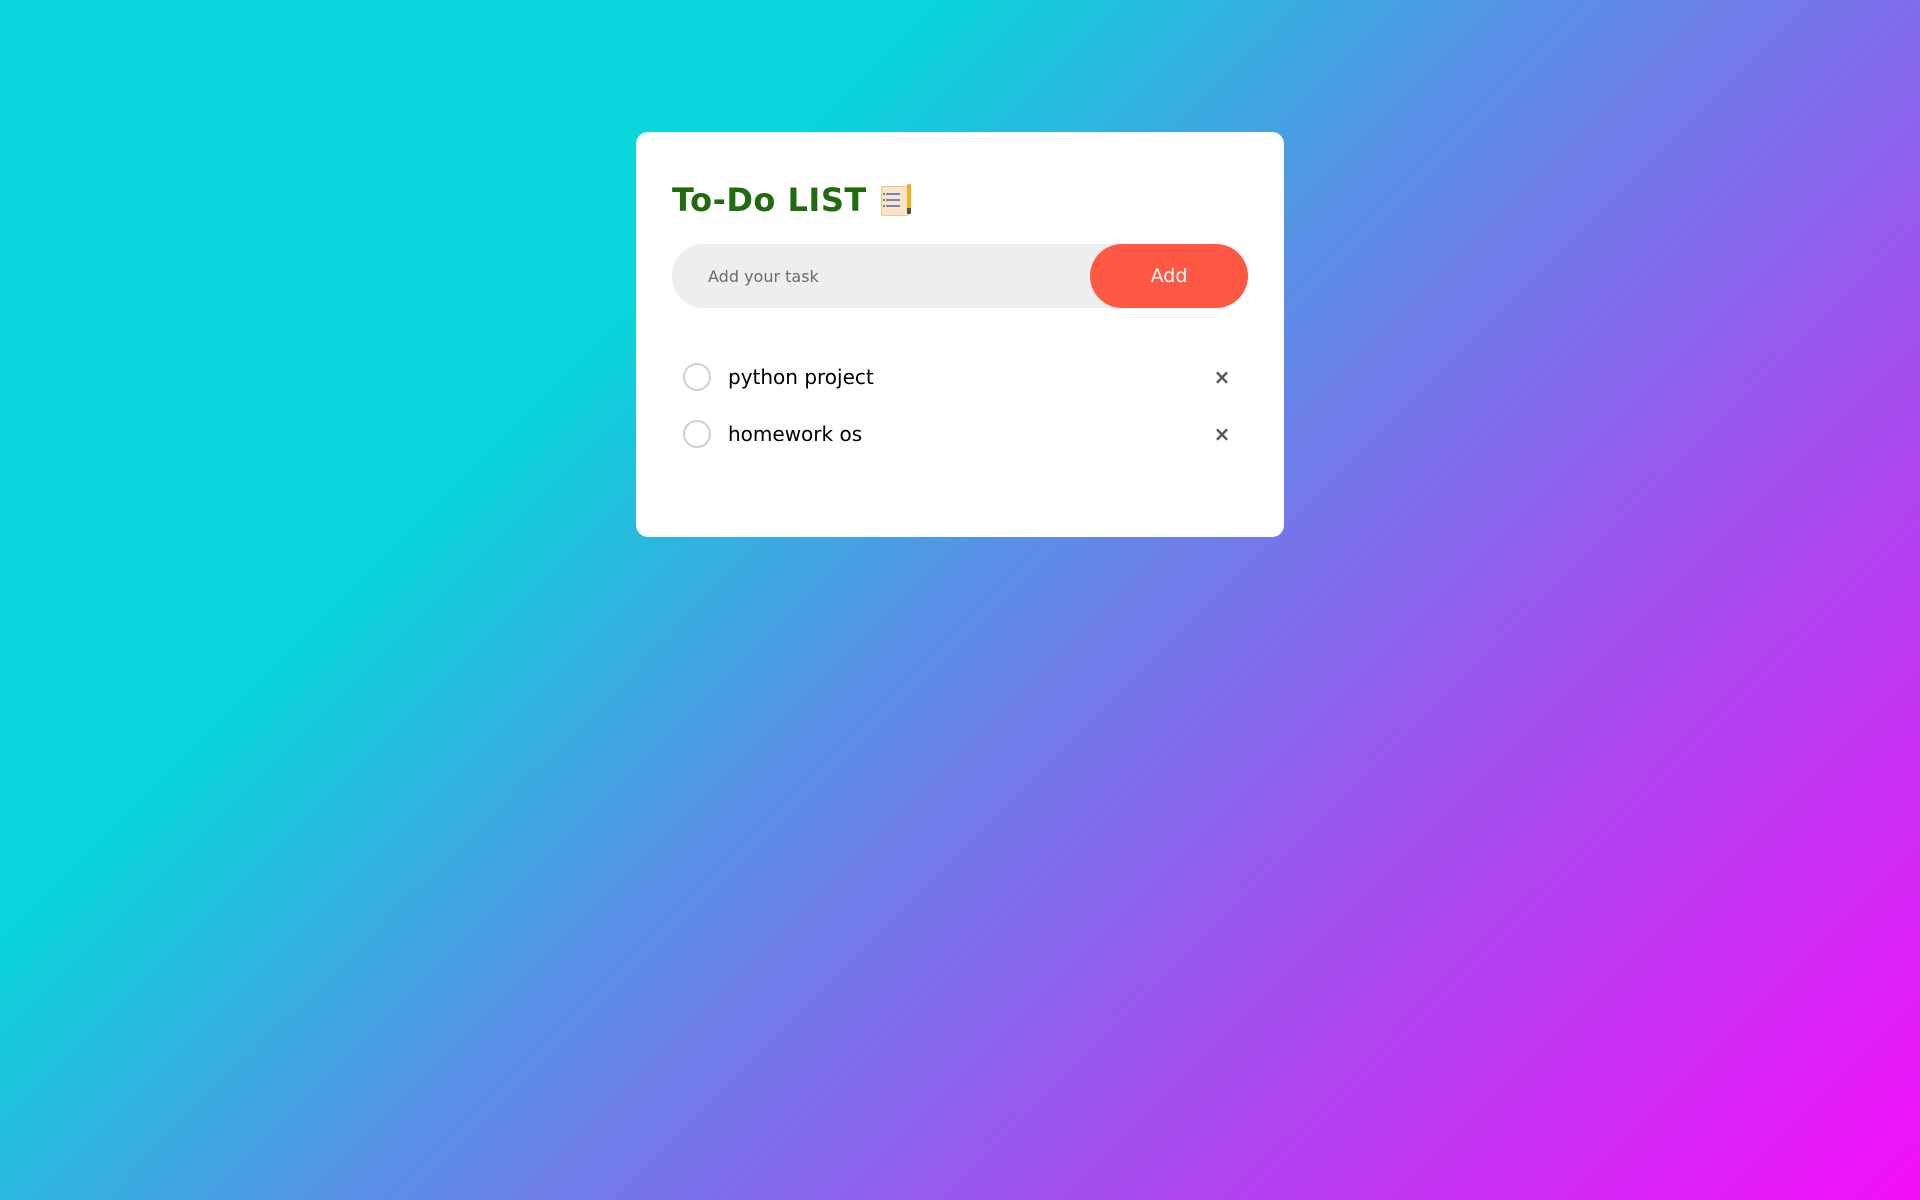 The image size is (1920, 1200). Describe the element at coordinates (895, 200) in the screenshot. I see `notepad-icon` at that location.